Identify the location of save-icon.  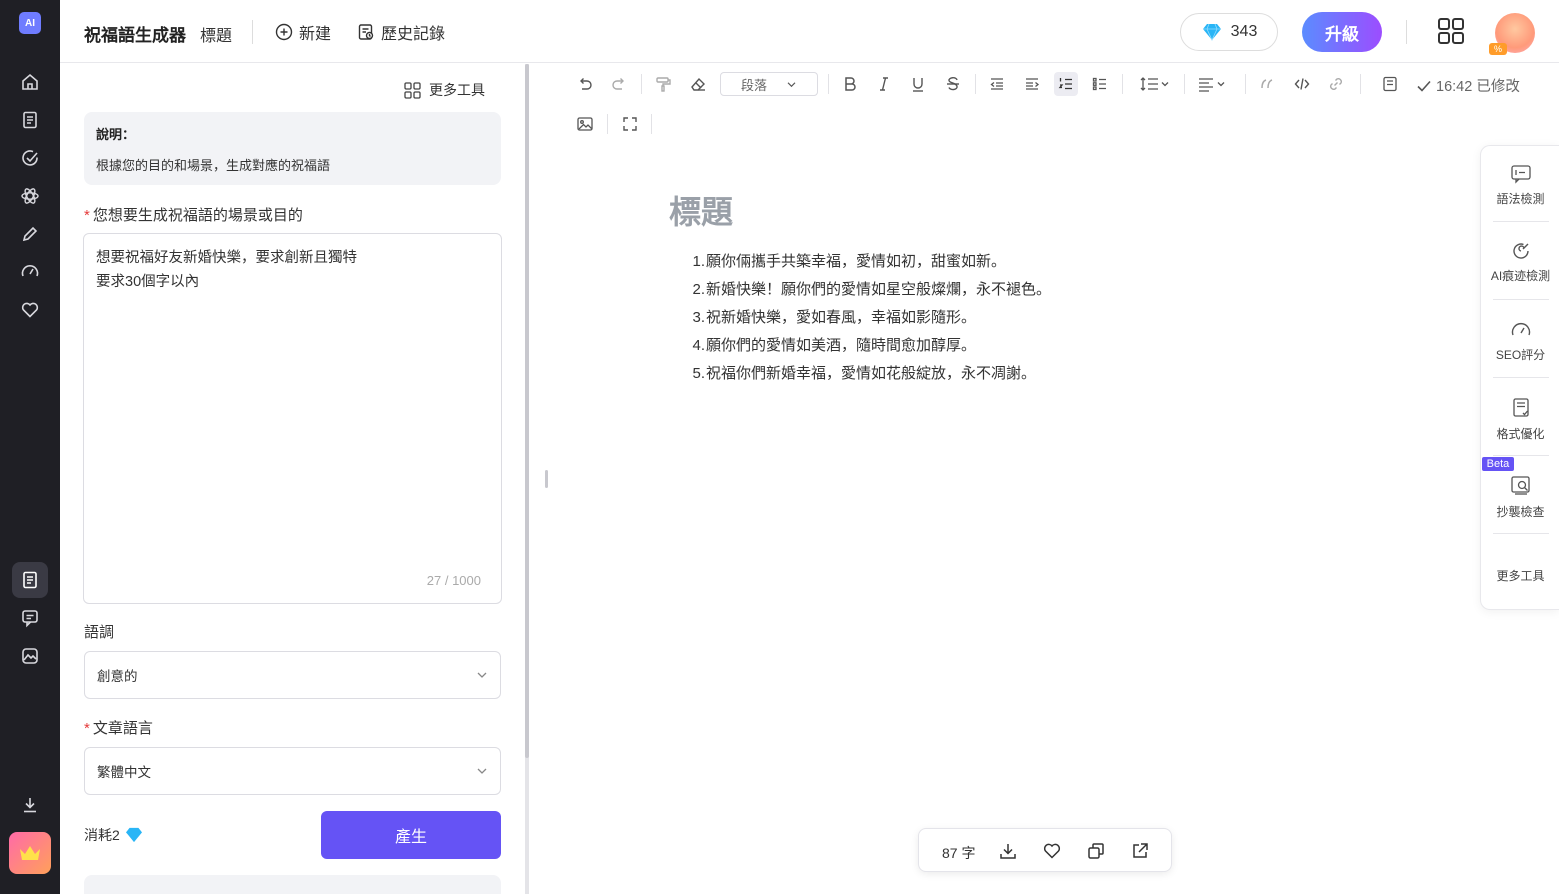
(1390, 84).